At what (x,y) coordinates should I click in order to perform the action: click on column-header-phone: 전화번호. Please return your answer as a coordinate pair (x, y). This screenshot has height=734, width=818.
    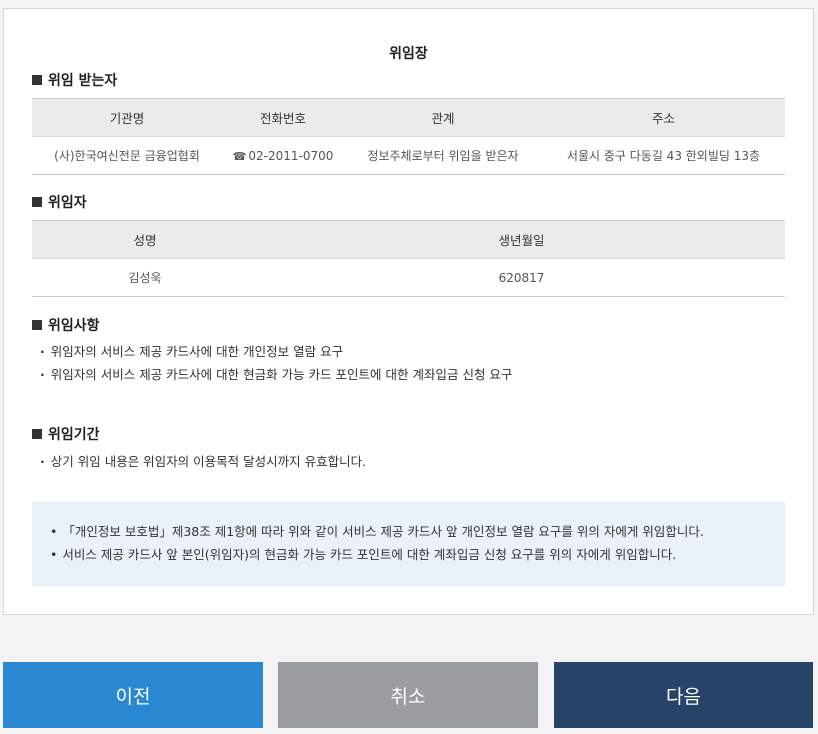
    Looking at the image, I should click on (283, 117).